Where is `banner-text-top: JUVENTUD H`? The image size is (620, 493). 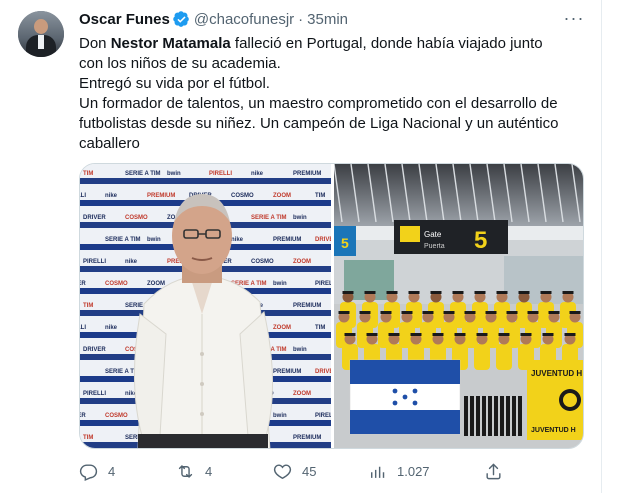 banner-text-top: JUVENTUD H is located at coordinates (556, 373).